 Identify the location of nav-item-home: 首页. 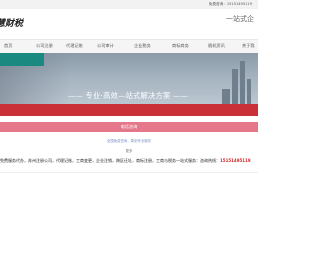
(8, 46).